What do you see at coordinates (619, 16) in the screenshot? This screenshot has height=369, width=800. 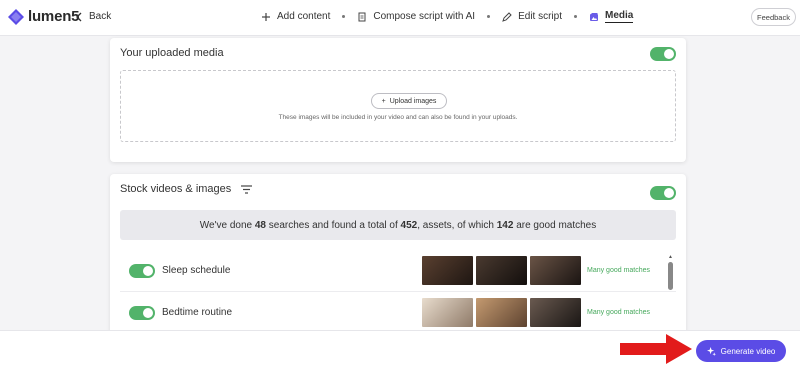 I see `step-label: Media` at bounding box center [619, 16].